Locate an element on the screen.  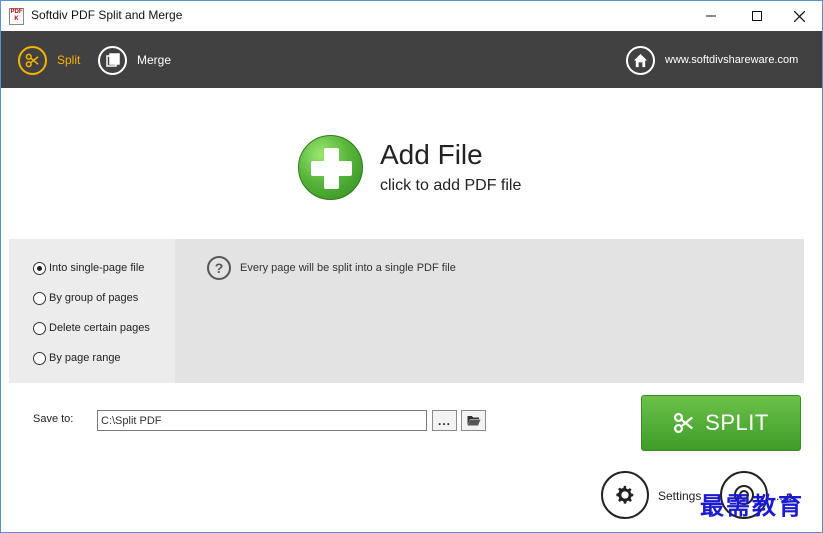
nav-split-label: Split is located at coordinates (69, 60).